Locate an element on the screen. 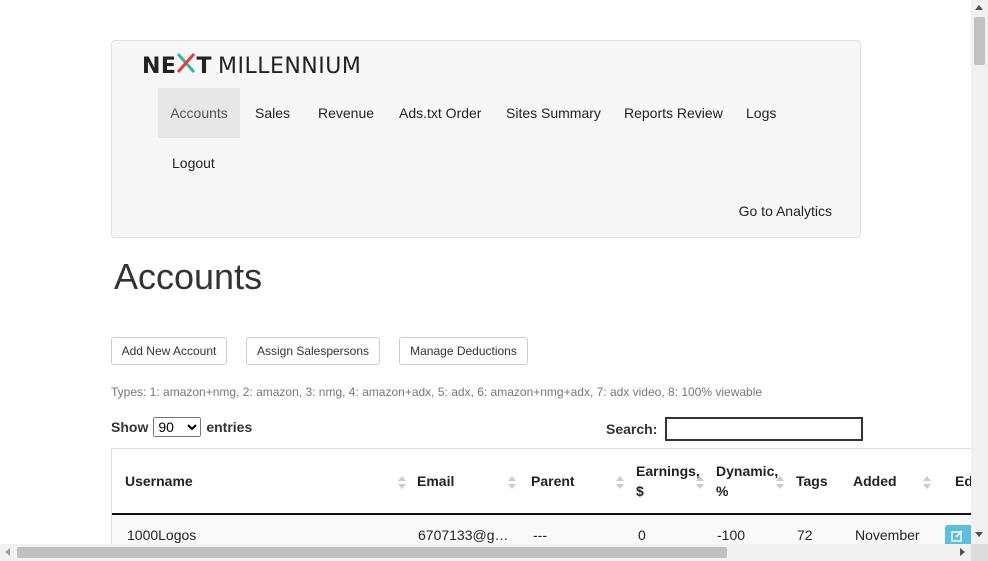 This screenshot has height=561, width=988. horizontal-scrollbar is located at coordinates (485, 552).